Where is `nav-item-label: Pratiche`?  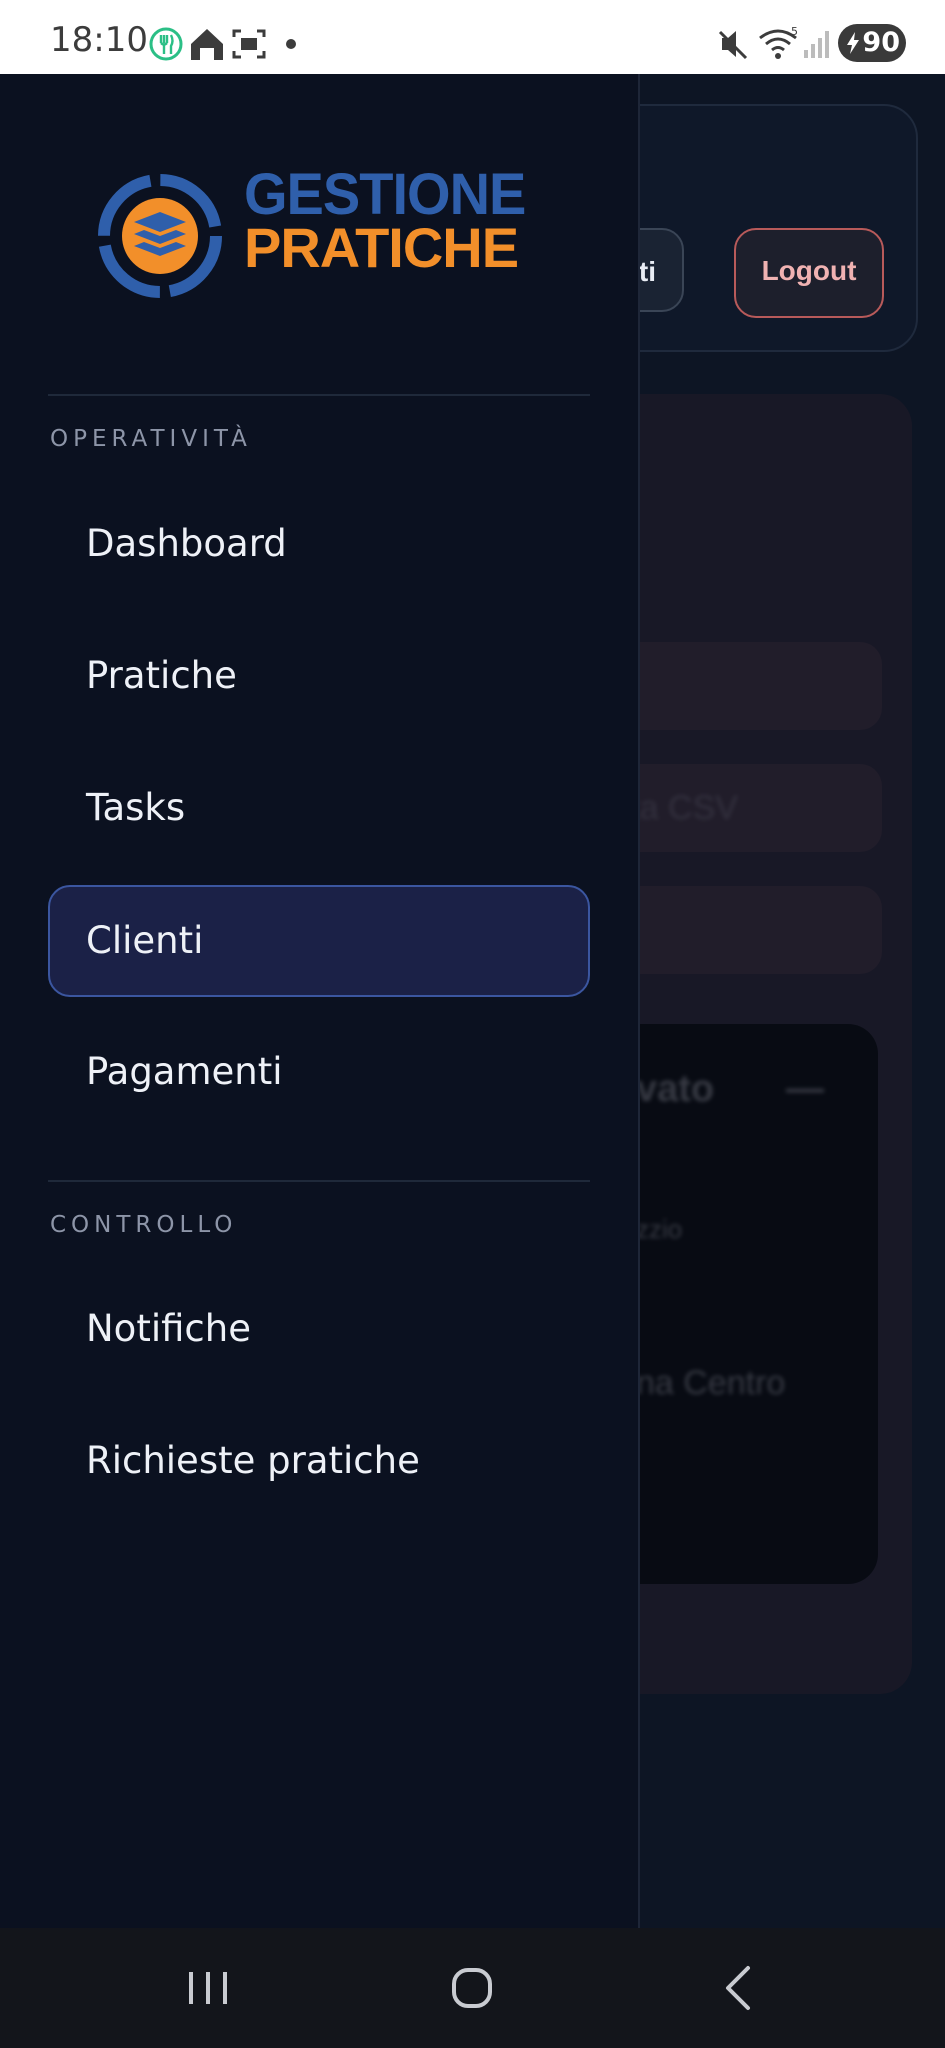 nav-item-label: Pratiche is located at coordinates (161, 675).